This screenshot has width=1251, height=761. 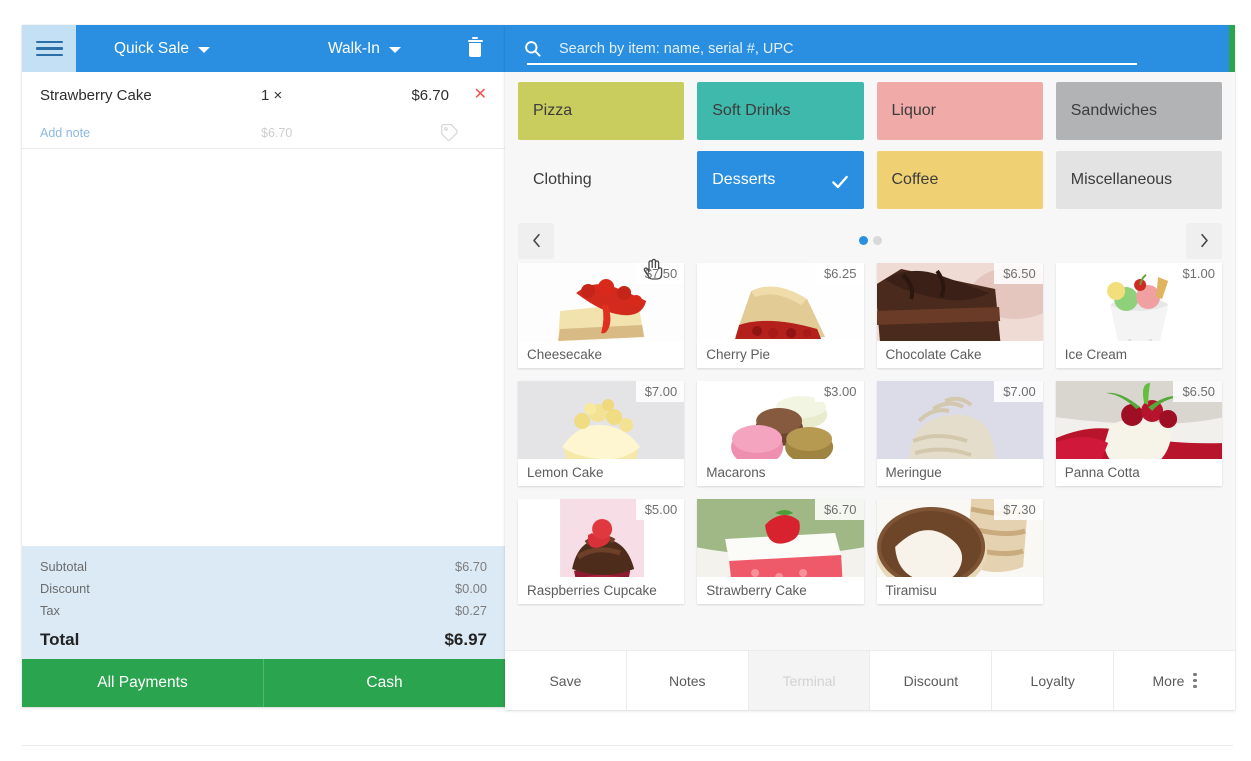 What do you see at coordinates (468, 95) in the screenshot?
I see `remove-item-button: ✕` at bounding box center [468, 95].